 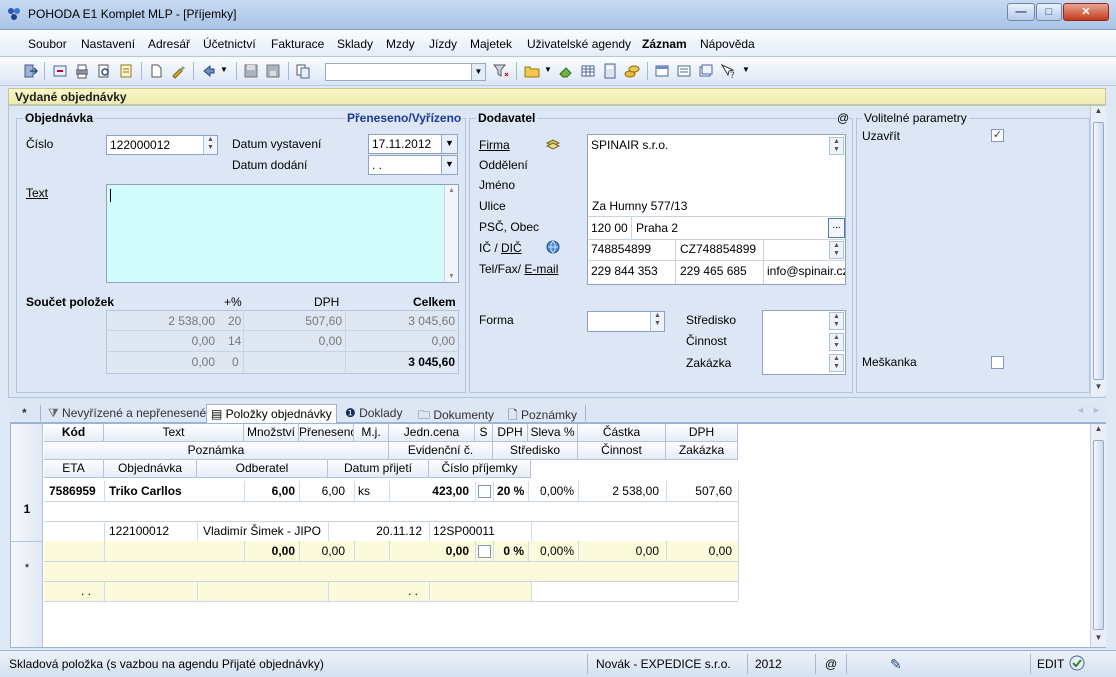 What do you see at coordinates (535, 451) in the screenshot?
I see `col-stredisko: Středisko` at bounding box center [535, 451].